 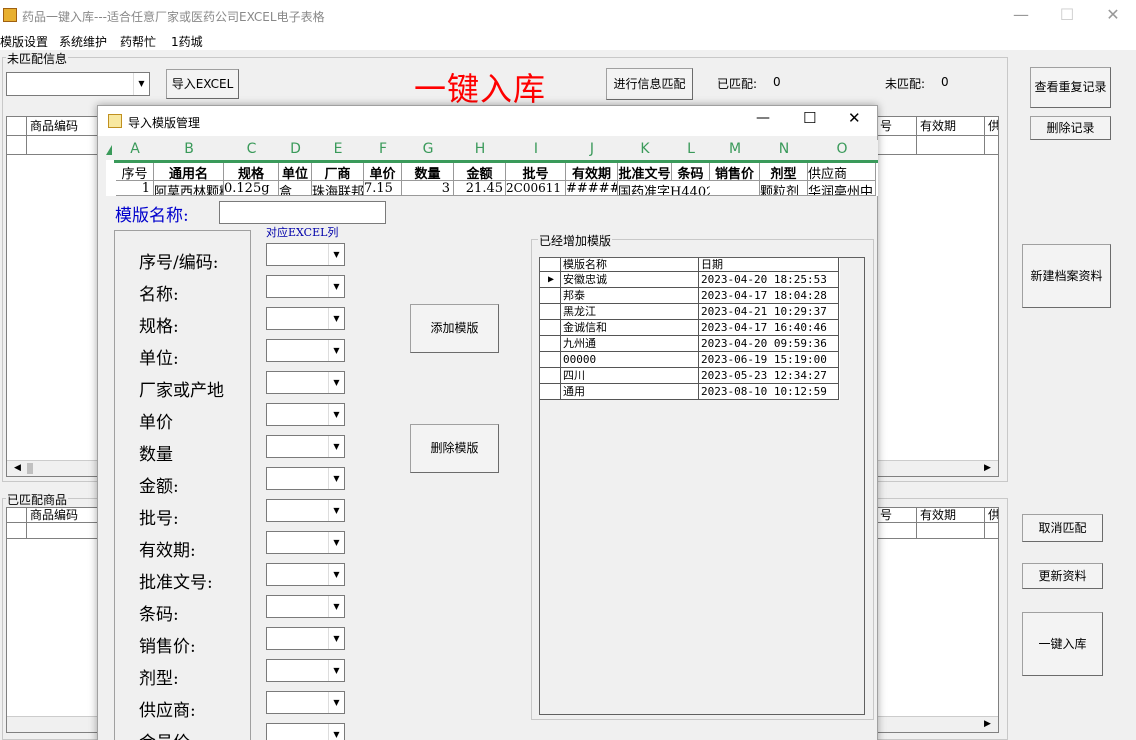 What do you see at coordinates (769, 312) in the screenshot?
I see `template-date-cell: 2023-04-21 10:29:37` at bounding box center [769, 312].